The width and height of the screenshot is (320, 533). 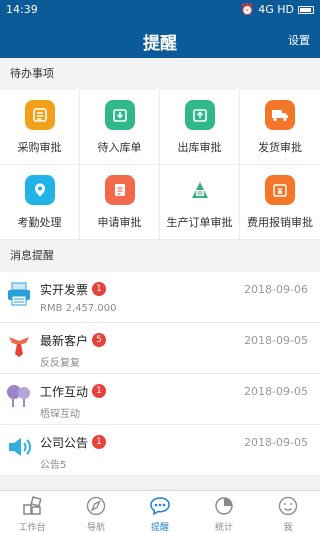 What do you see at coordinates (119, 147) in the screenshot?
I see `todo-item-label: 待入库单` at bounding box center [119, 147].